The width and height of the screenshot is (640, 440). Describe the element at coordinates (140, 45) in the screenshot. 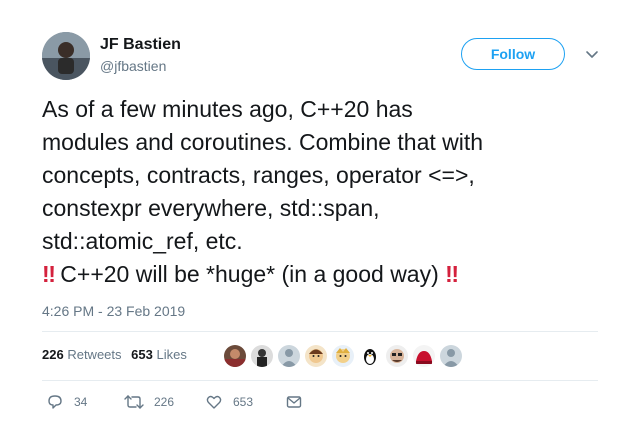

I see `author-name: JF Bastien` at that location.